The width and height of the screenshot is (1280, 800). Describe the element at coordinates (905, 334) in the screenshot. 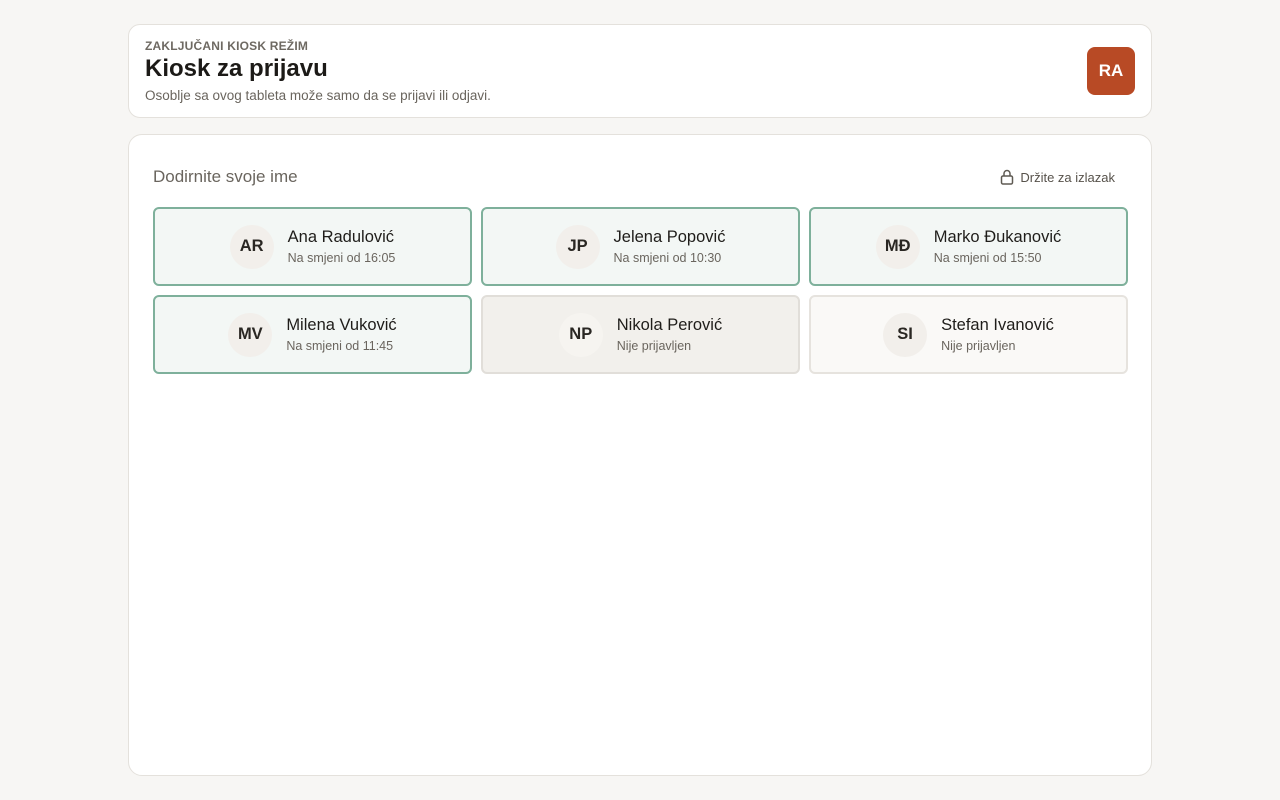

I see `staff-initials: SI` at that location.